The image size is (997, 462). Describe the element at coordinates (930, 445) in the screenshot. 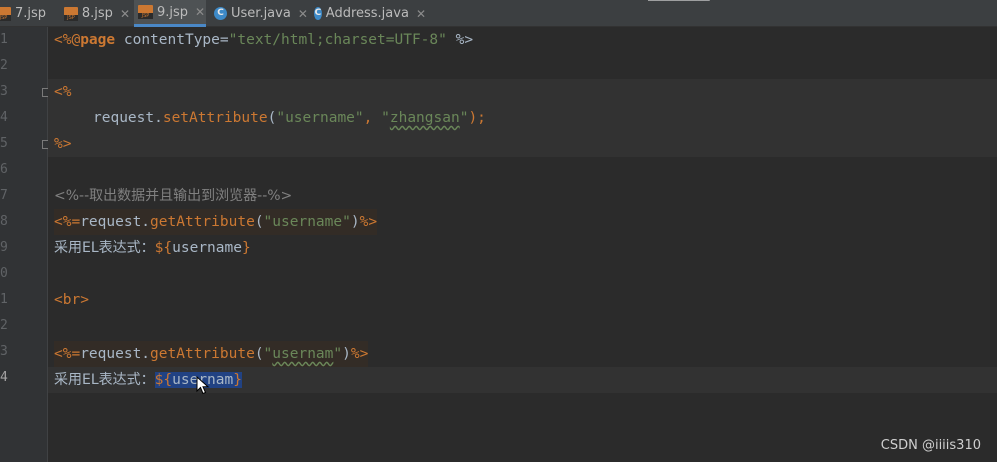

I see `watermark: CSDN @iiiis310` at that location.